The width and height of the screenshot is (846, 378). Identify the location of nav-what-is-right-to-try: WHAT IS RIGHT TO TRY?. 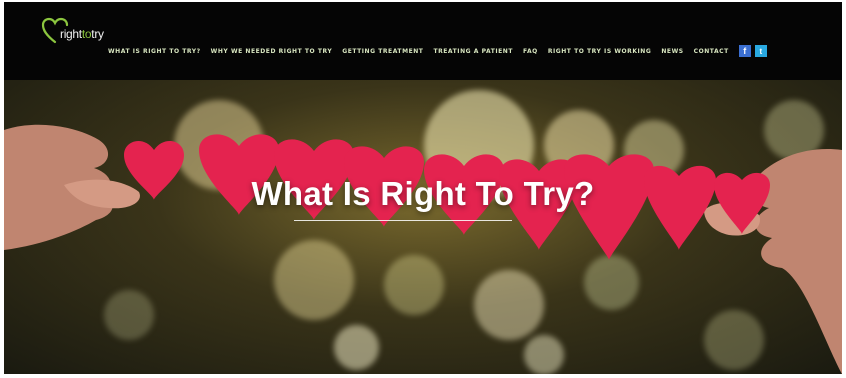
(154, 51).